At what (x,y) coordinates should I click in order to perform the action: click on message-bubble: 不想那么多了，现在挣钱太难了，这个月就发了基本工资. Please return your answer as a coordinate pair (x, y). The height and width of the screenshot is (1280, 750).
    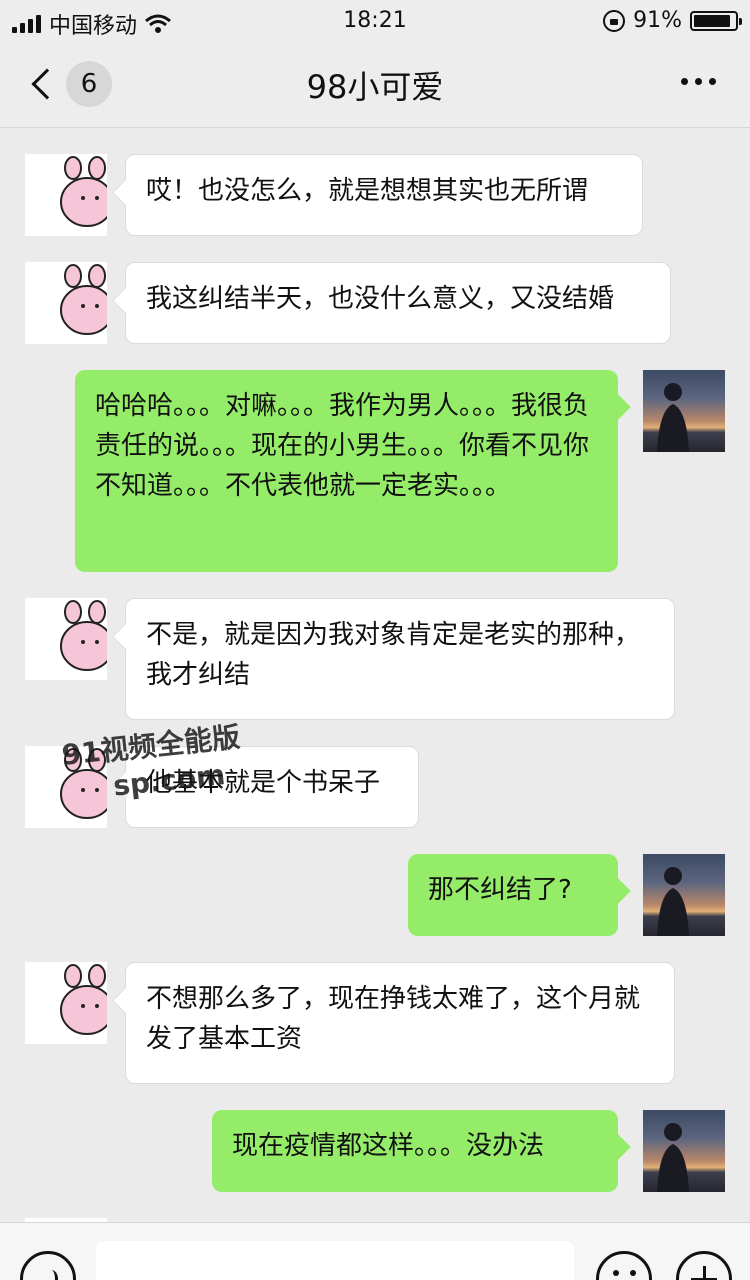
    Looking at the image, I should click on (400, 1023).